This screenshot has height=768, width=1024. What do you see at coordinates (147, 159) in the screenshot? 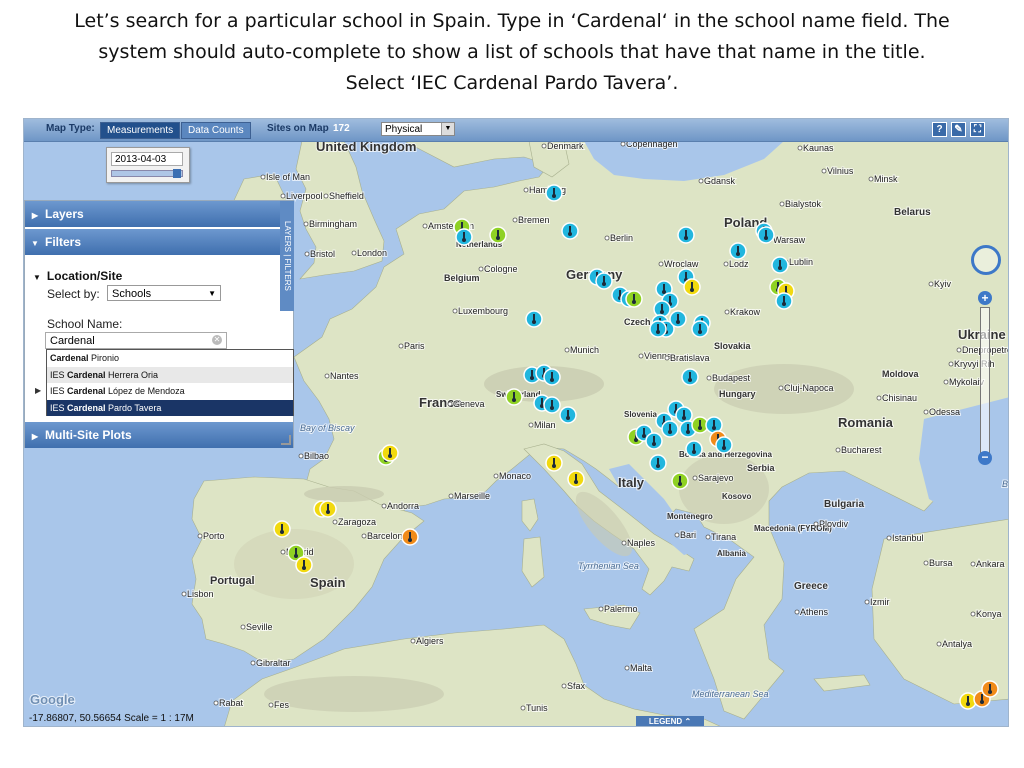
I see `date-field: 2013-04-03` at bounding box center [147, 159].